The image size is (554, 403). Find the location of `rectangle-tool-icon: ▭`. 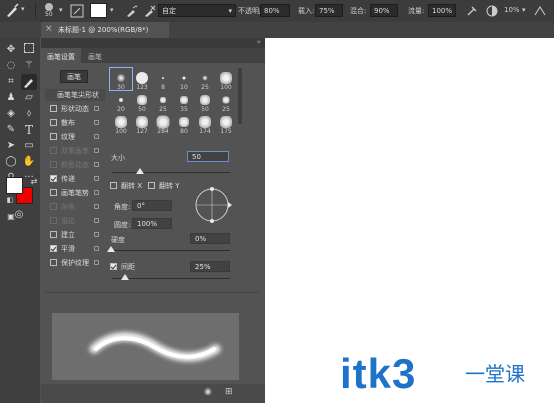

rectangle-tool-icon: ▭ is located at coordinates (29, 146).